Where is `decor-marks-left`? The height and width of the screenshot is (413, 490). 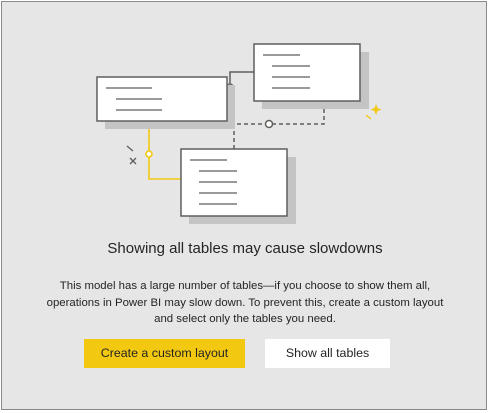
decor-marks-left is located at coordinates (131, 155).